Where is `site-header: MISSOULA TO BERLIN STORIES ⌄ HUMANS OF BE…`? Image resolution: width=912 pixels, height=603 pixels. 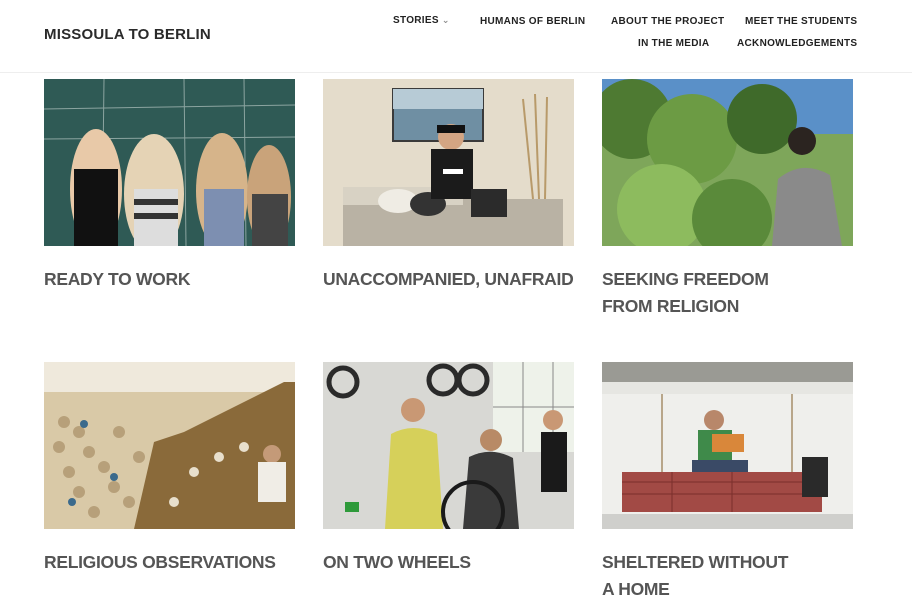 site-header: MISSOULA TO BERLIN STORIES ⌄ HUMANS OF BE… is located at coordinates (456, 36).